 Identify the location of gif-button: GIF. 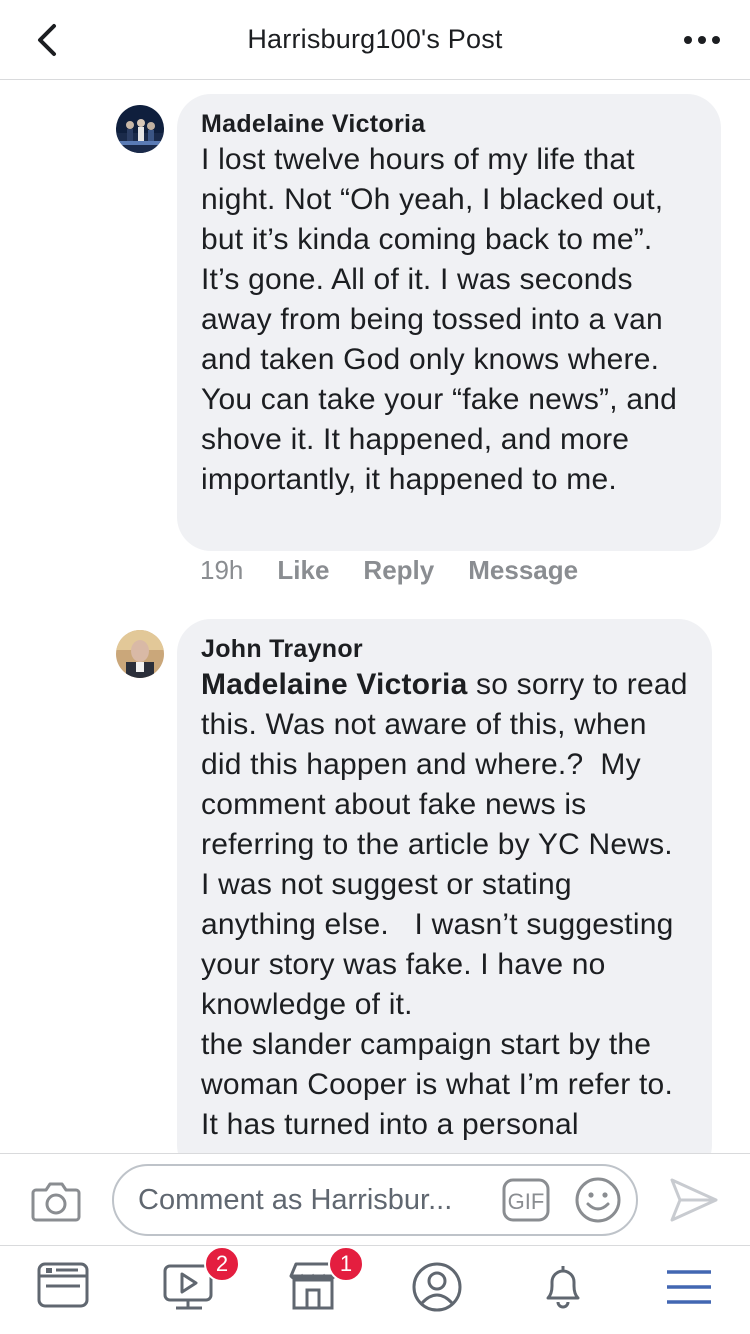
(526, 1200).